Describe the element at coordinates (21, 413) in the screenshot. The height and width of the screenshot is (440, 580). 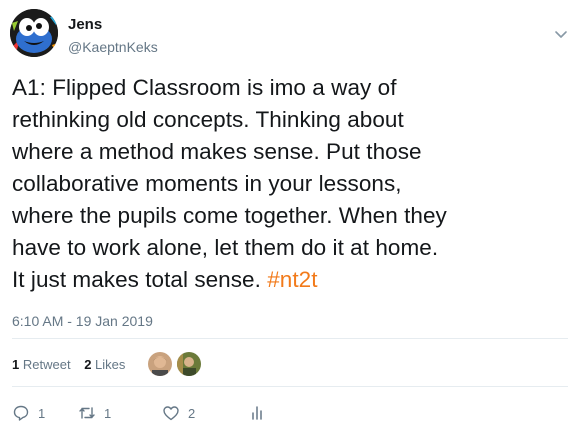
I see `reply-icon` at that location.